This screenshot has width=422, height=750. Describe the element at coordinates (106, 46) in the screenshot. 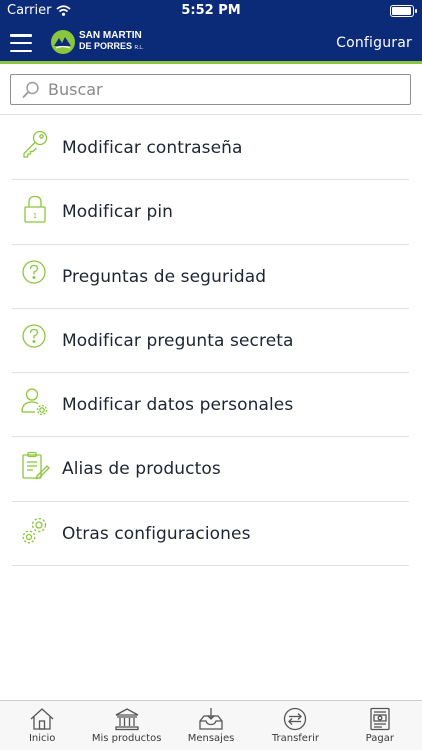

I see `logo-line2: DE PORRES` at that location.